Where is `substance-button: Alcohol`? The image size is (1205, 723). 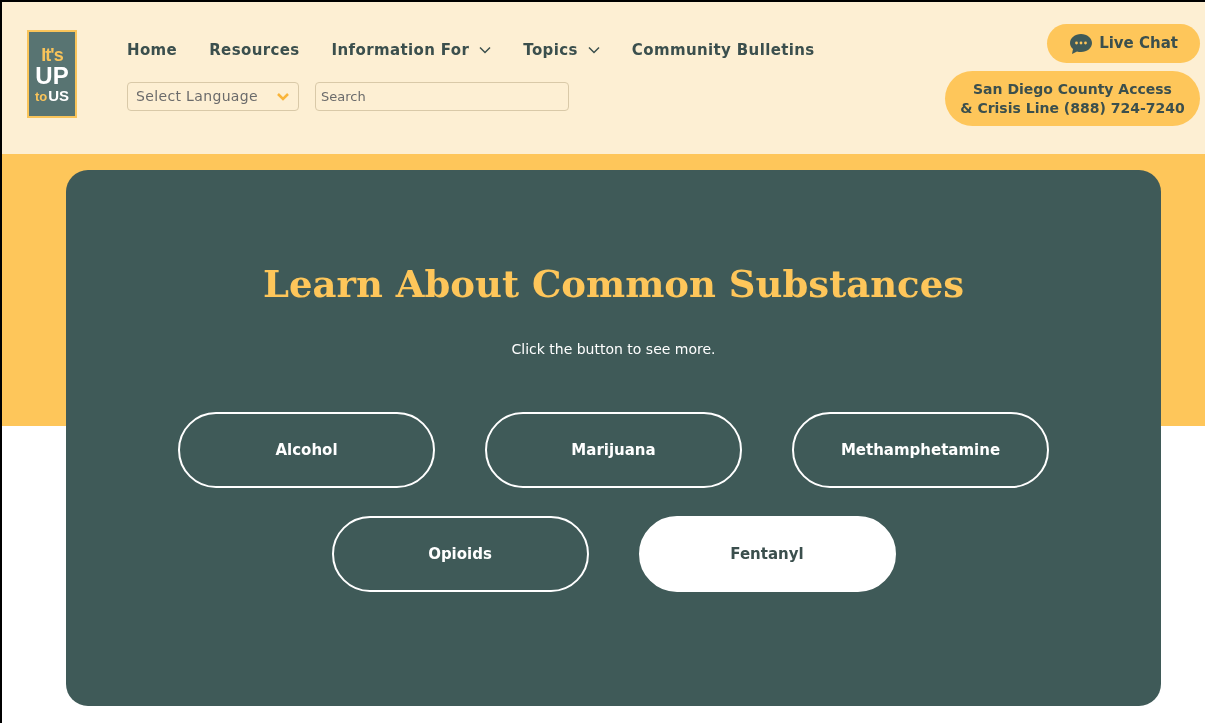
substance-button: Alcohol is located at coordinates (306, 450).